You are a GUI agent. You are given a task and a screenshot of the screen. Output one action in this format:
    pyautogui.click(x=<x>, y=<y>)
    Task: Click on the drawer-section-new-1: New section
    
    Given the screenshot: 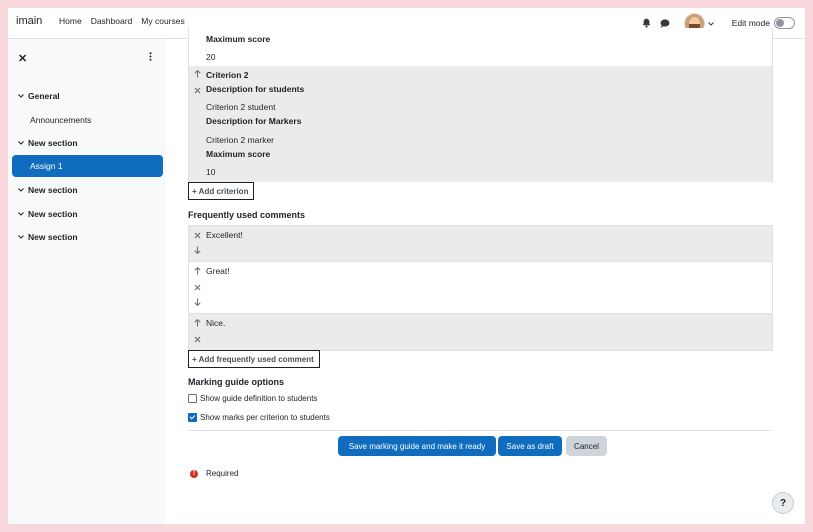 What is the action you would take?
    pyautogui.click(x=87, y=143)
    